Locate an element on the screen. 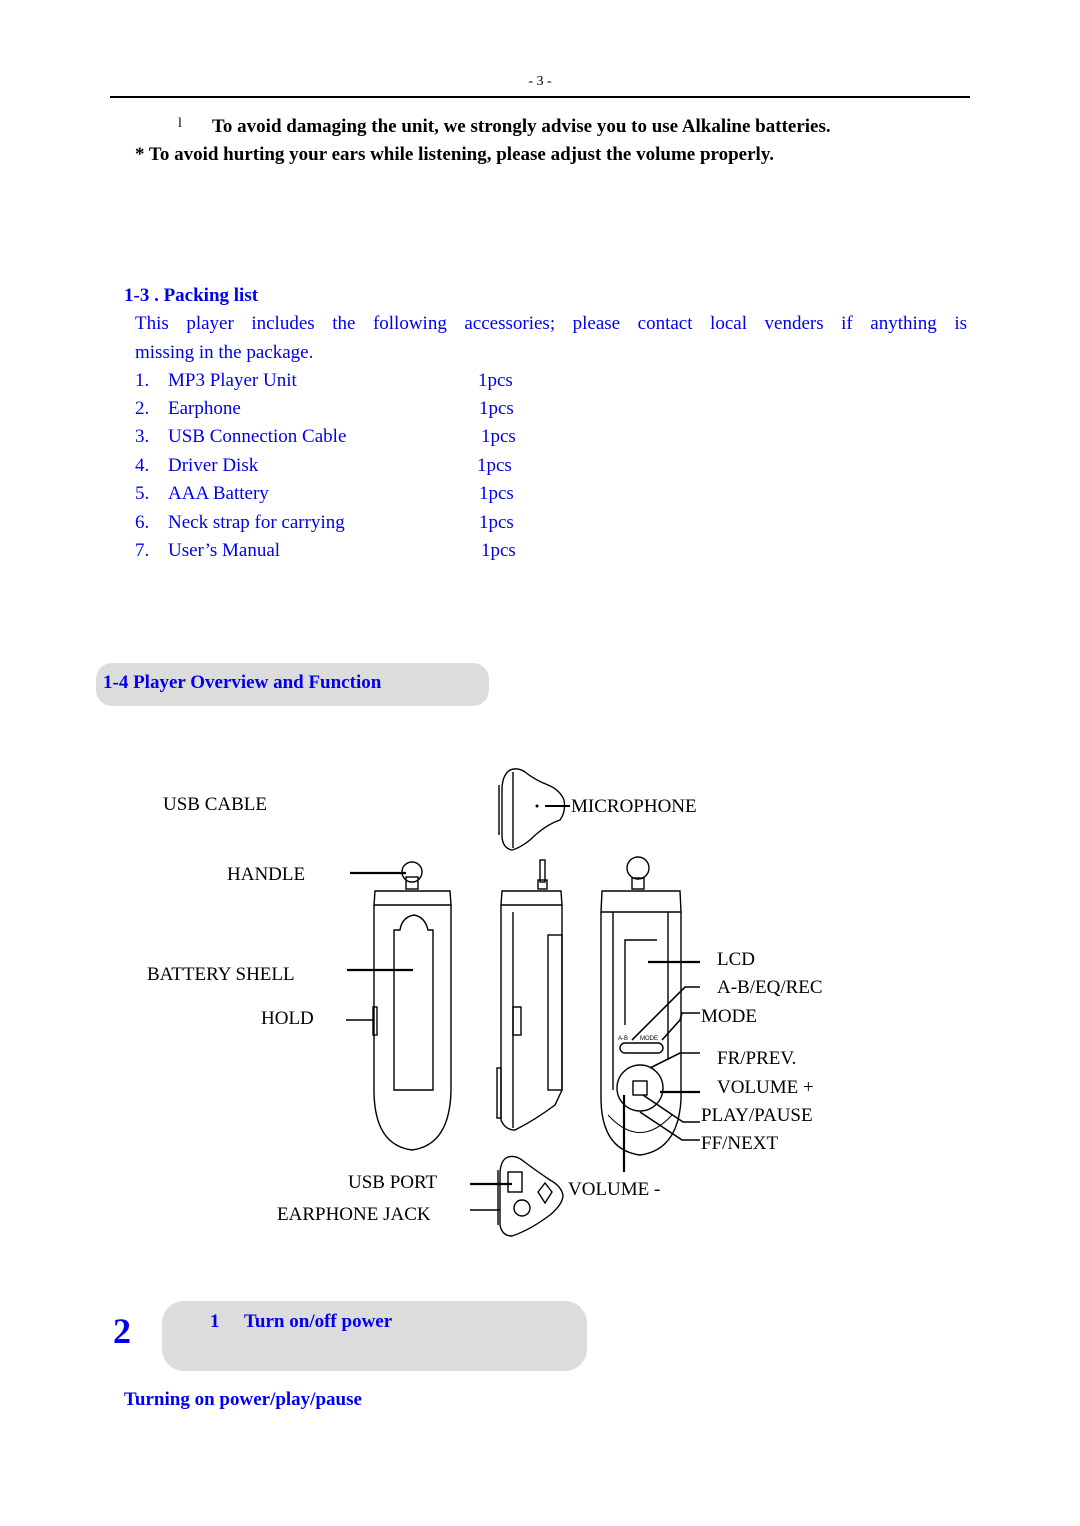 The image size is (1080, 1526). label-fr-prev: FR/PREV. is located at coordinates (757, 1058).